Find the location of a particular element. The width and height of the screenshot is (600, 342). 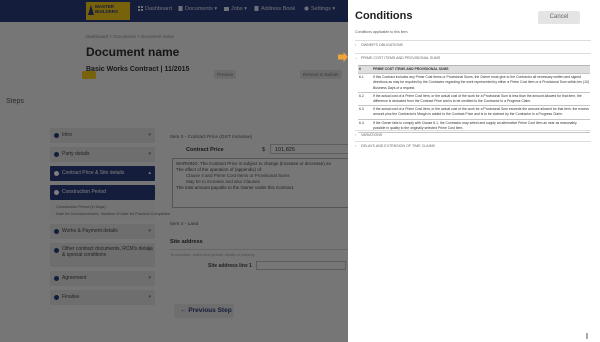

scrollbar is located at coordinates (587, 336).